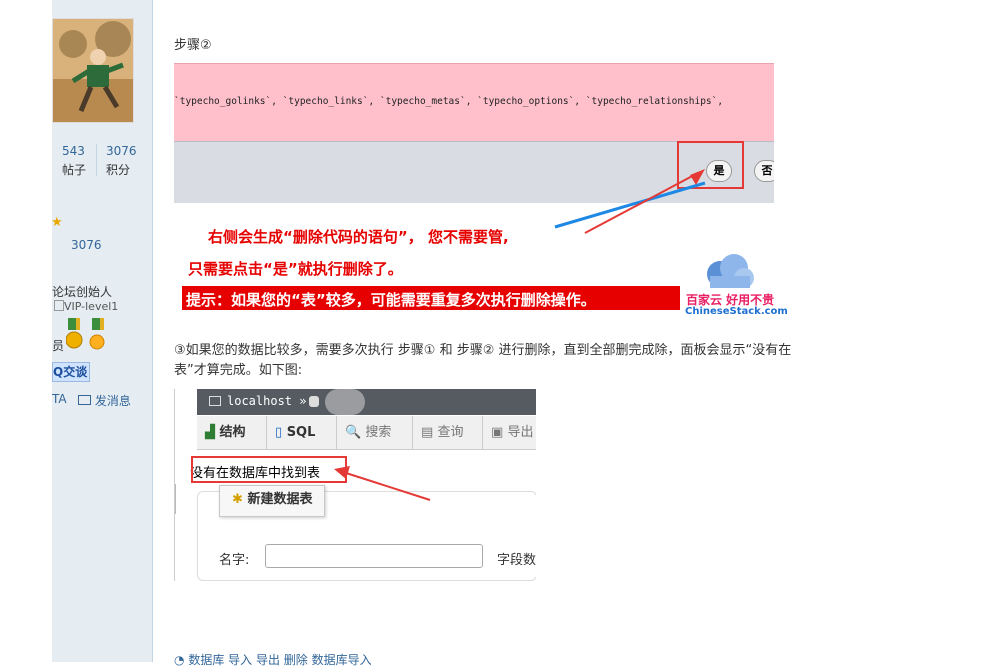 Image resolution: width=1004 pixels, height=668 pixels. I want to click on field-count-label: 字段数, so click(516, 560).